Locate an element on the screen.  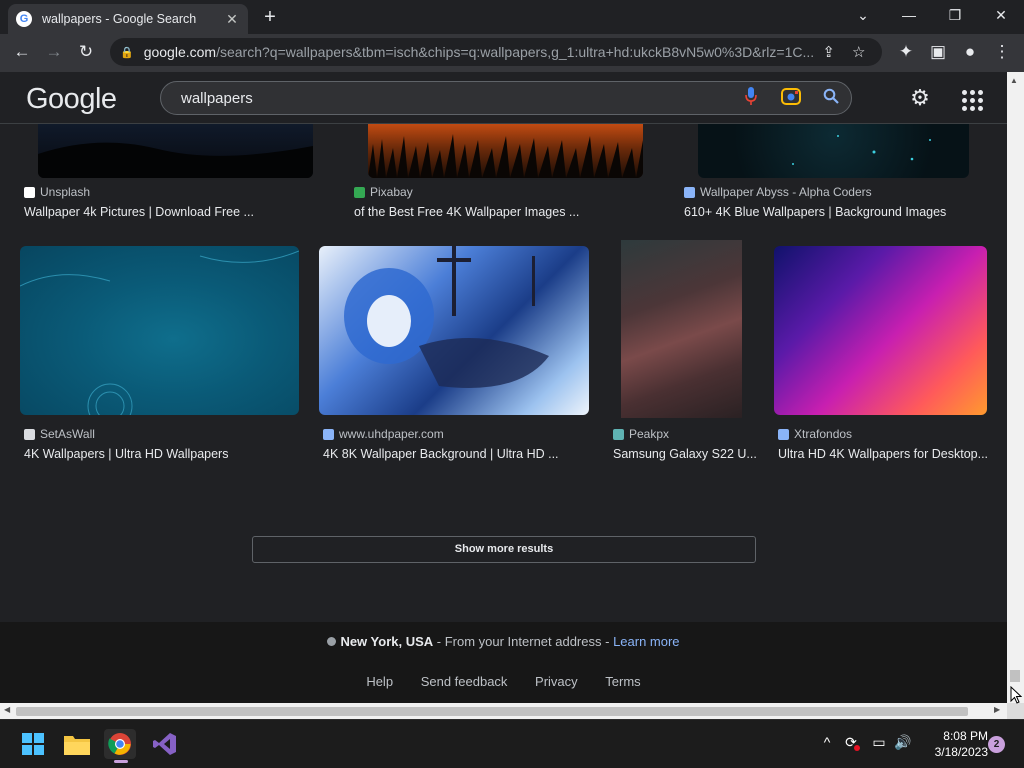
forward-button: → is located at coordinates (54, 53).